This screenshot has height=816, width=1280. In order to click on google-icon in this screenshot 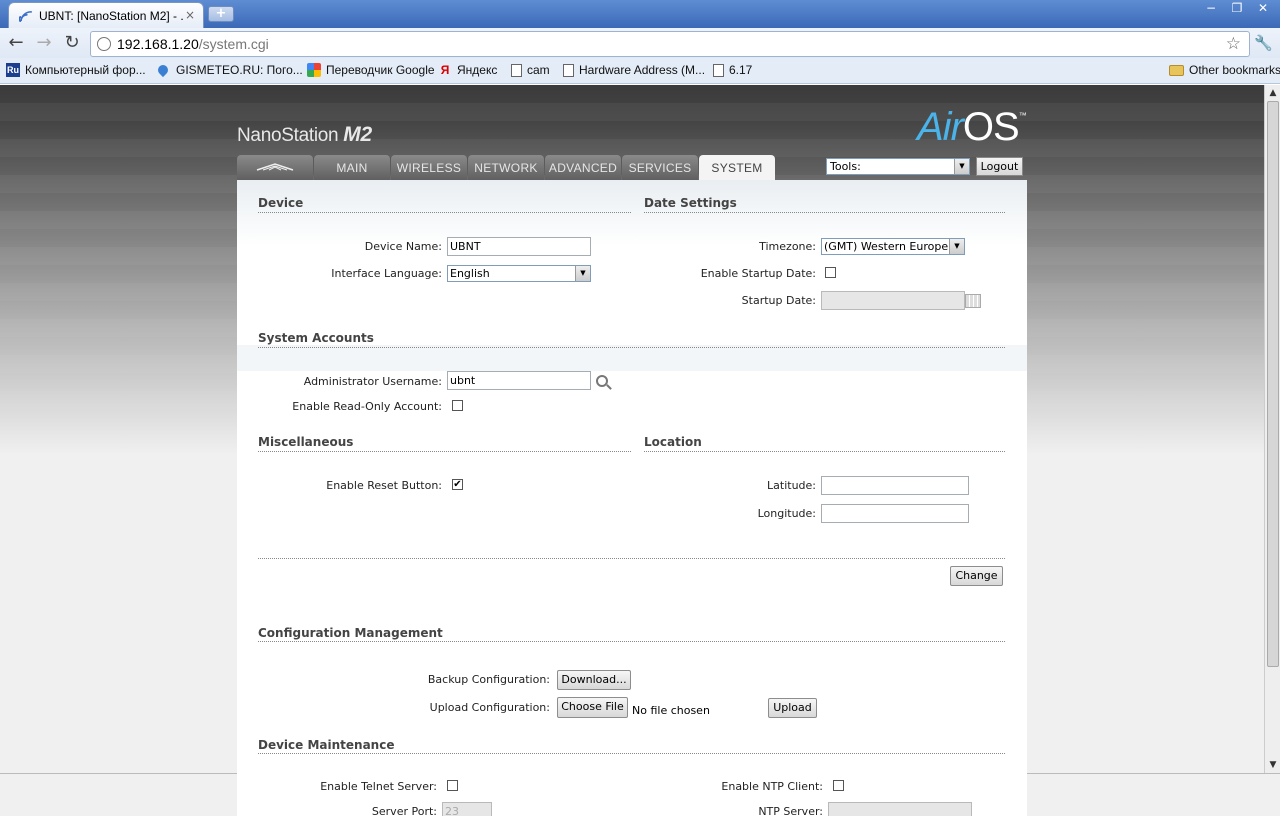, I will do `click(314, 70)`.